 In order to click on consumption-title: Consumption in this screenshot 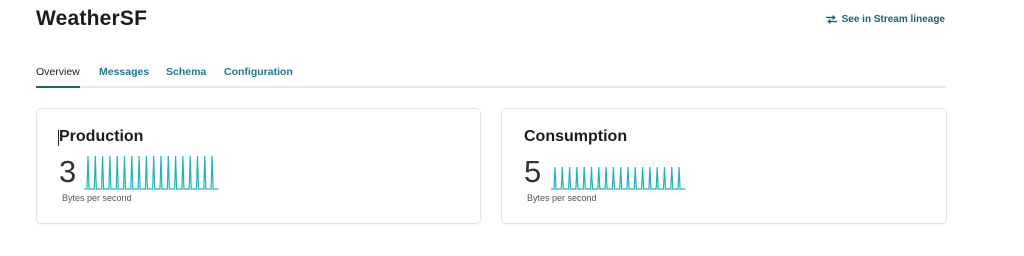, I will do `click(576, 136)`.